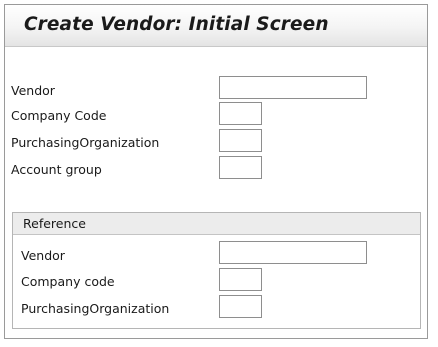 The width and height of the screenshot is (438, 347). What do you see at coordinates (240, 279) in the screenshot?
I see `ref-company-code-input` at bounding box center [240, 279].